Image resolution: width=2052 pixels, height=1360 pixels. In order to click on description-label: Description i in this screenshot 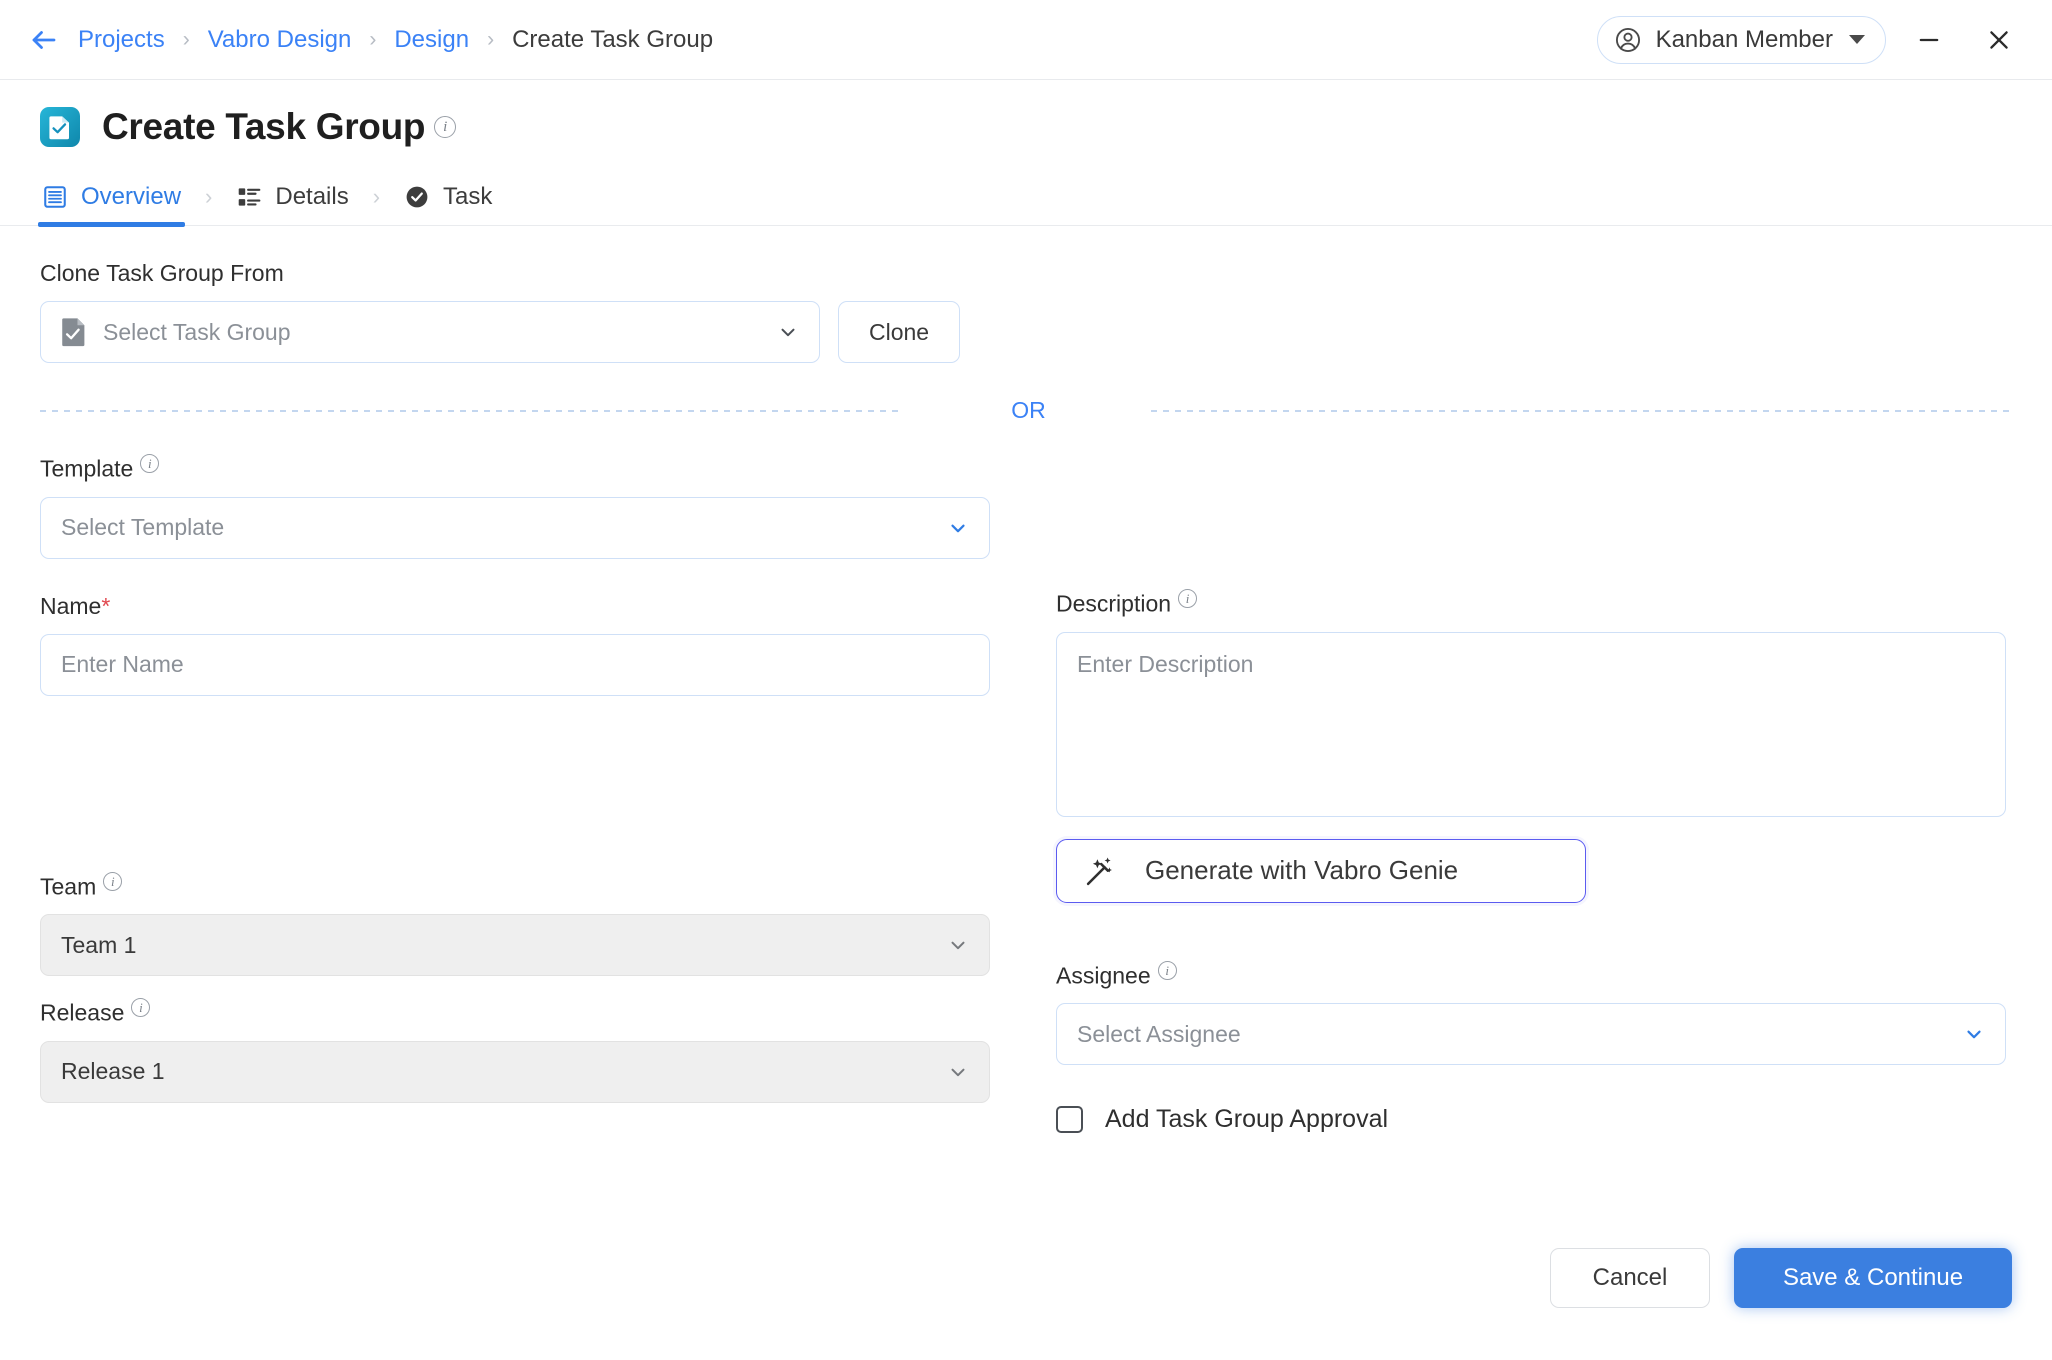, I will do `click(1531, 603)`.